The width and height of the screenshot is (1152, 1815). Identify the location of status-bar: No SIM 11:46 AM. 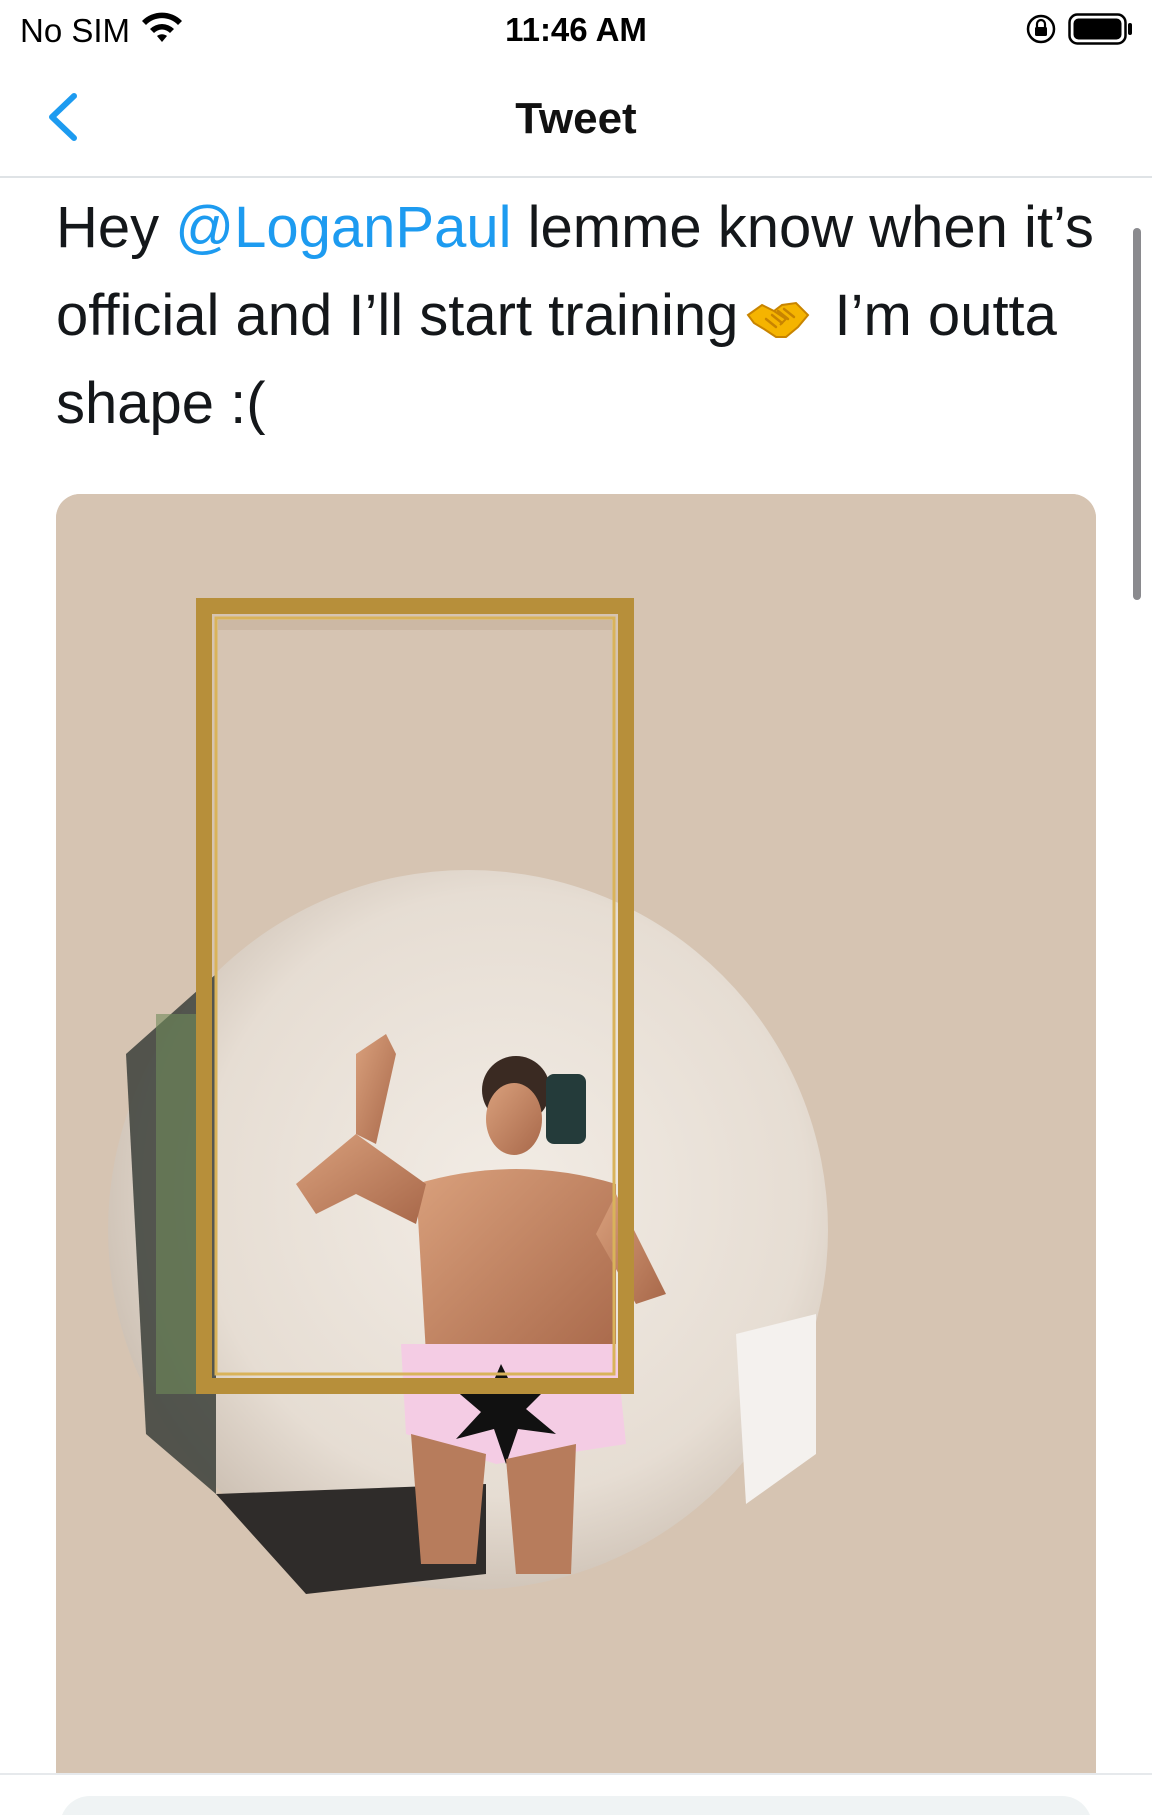
(576, 29).